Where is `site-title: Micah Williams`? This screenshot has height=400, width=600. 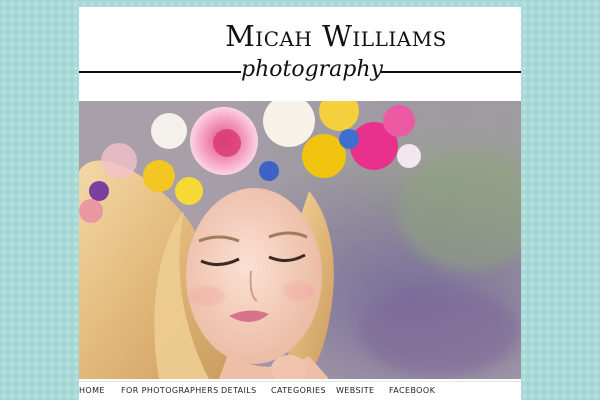
site-title: Micah Williams is located at coordinates (300, 36).